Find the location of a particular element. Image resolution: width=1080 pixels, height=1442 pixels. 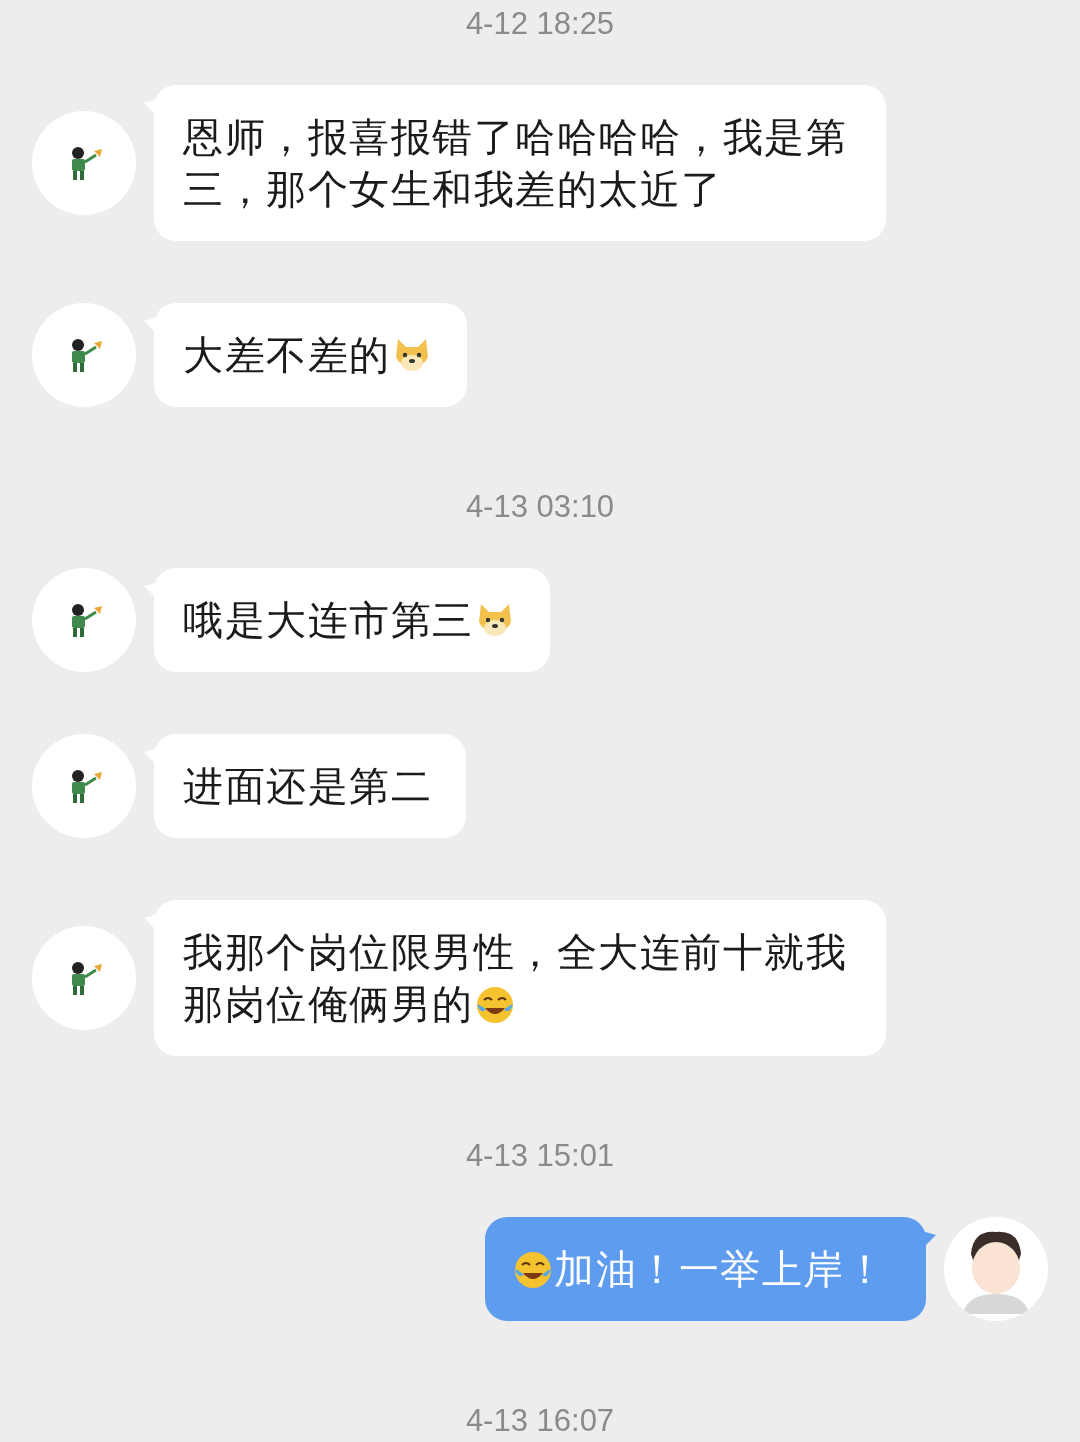

chat-bubble: 加油！一举上岸！ is located at coordinates (705, 1269).